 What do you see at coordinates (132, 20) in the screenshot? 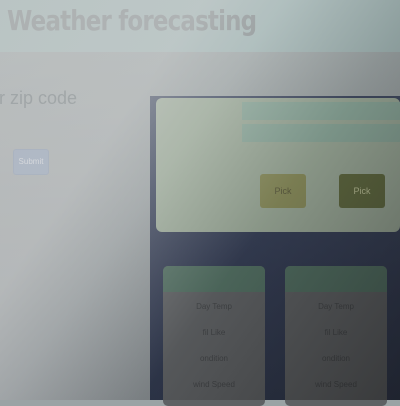
I see `app-title: Weather forecasting` at bounding box center [132, 20].